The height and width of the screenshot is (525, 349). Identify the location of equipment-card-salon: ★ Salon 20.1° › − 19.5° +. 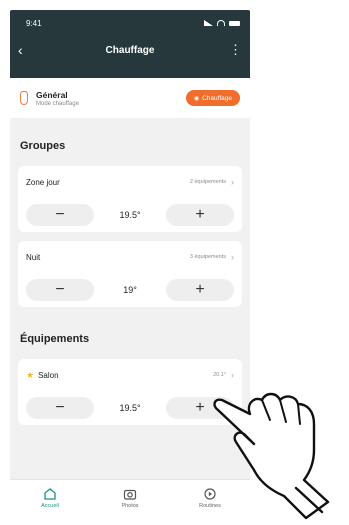
(130, 392).